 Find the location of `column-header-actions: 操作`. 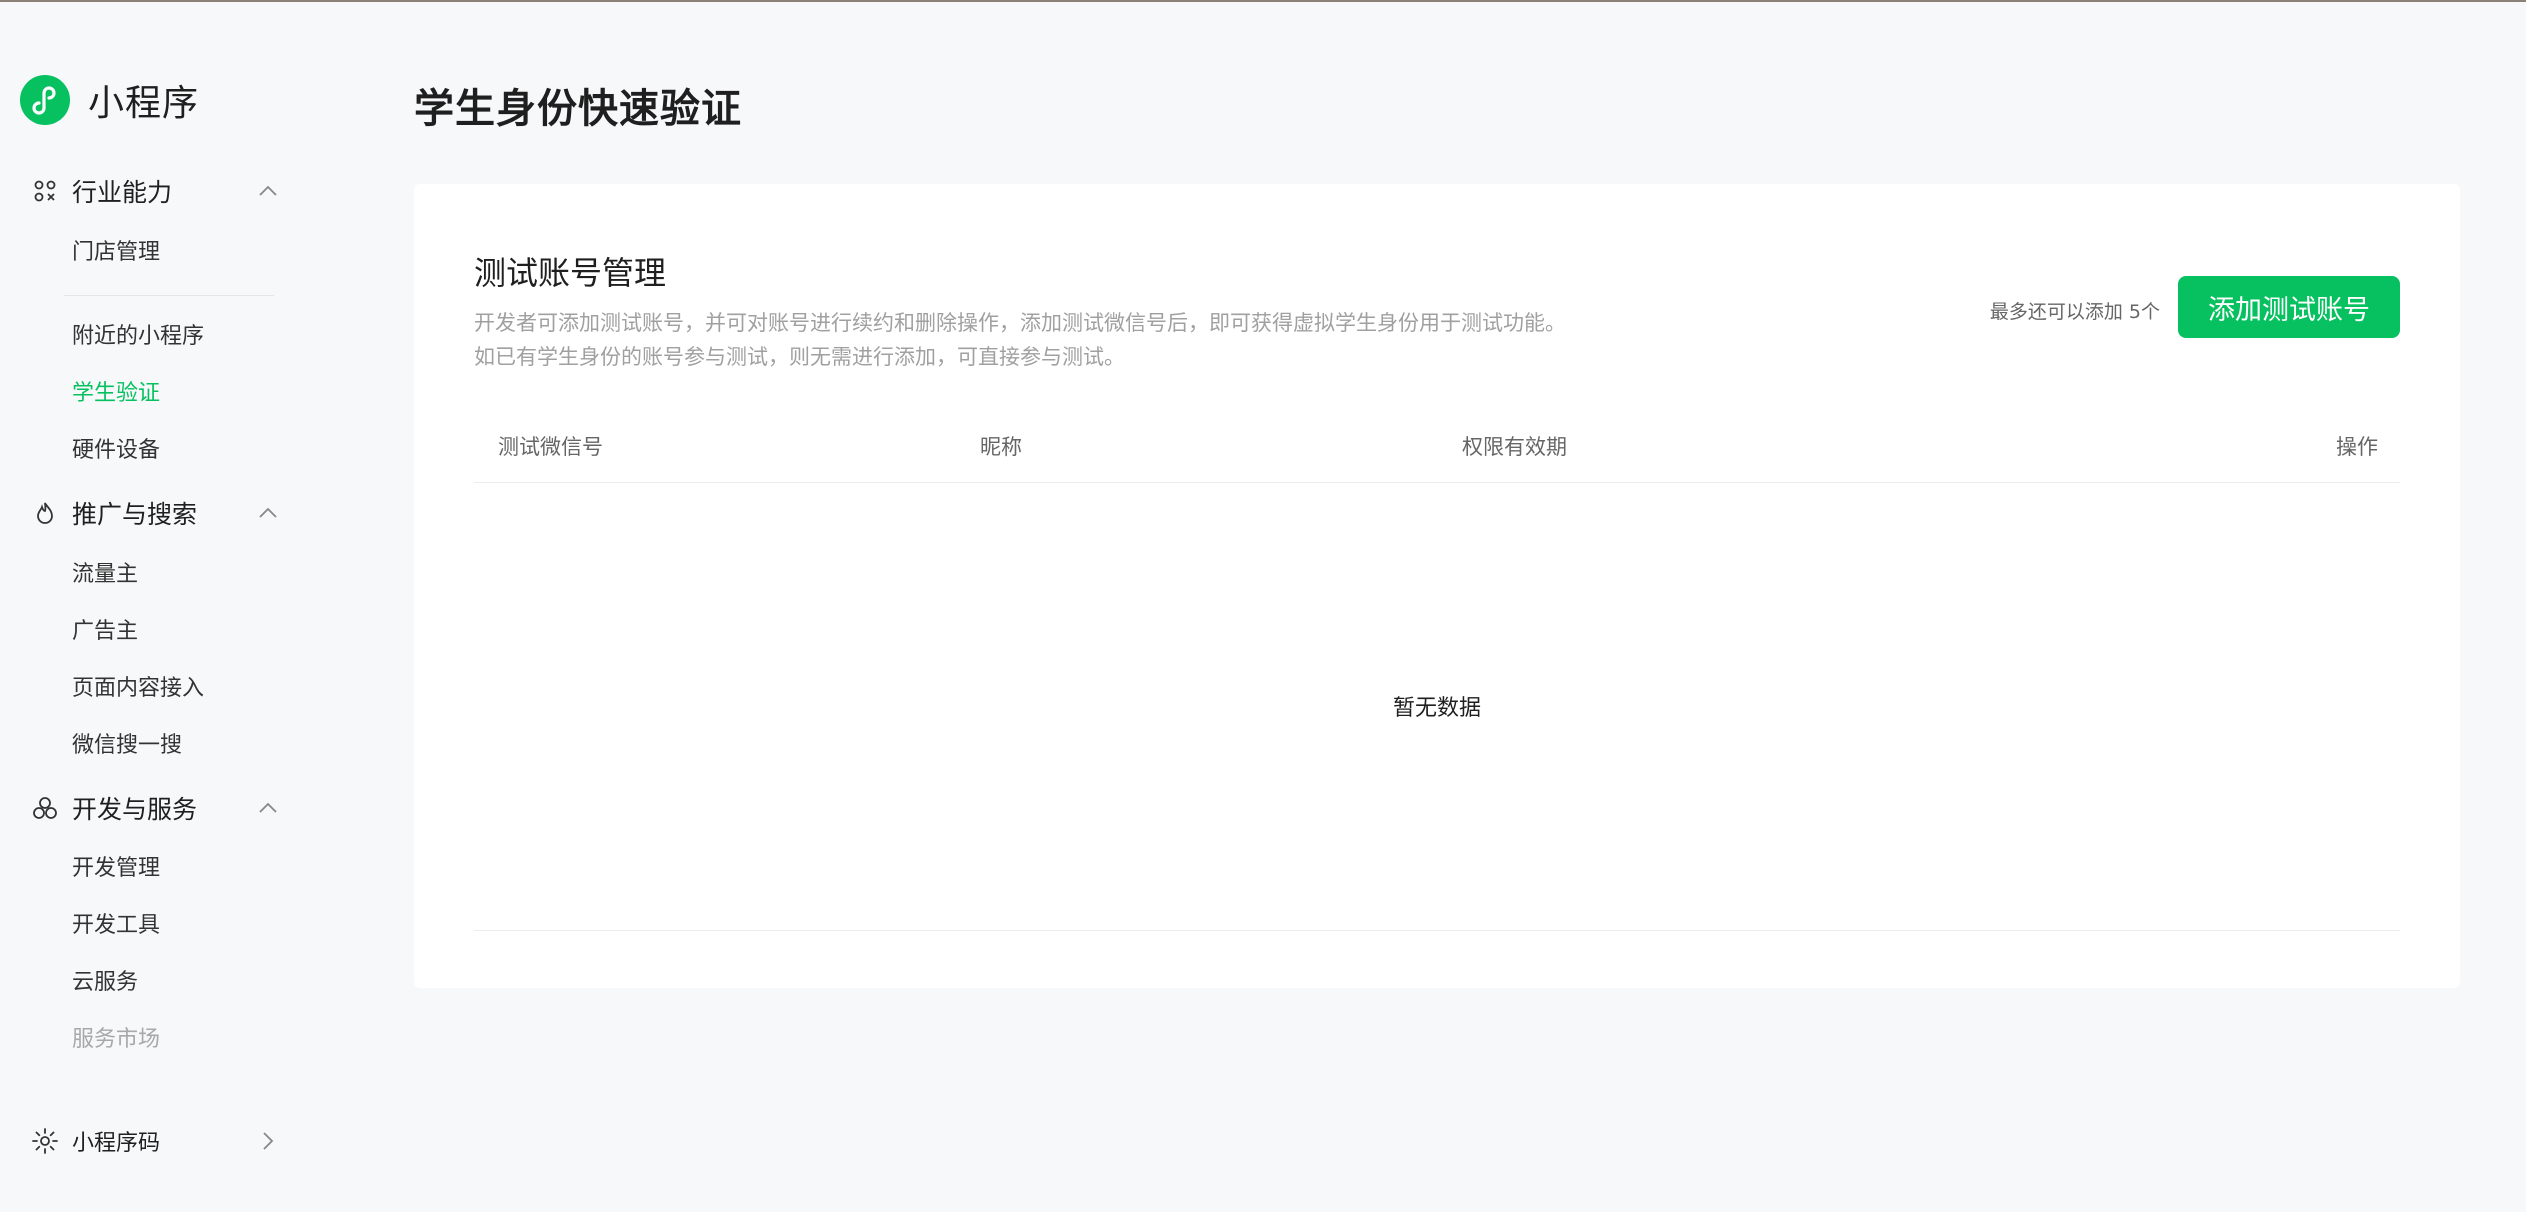

column-header-actions: 操作 is located at coordinates (2357, 447).